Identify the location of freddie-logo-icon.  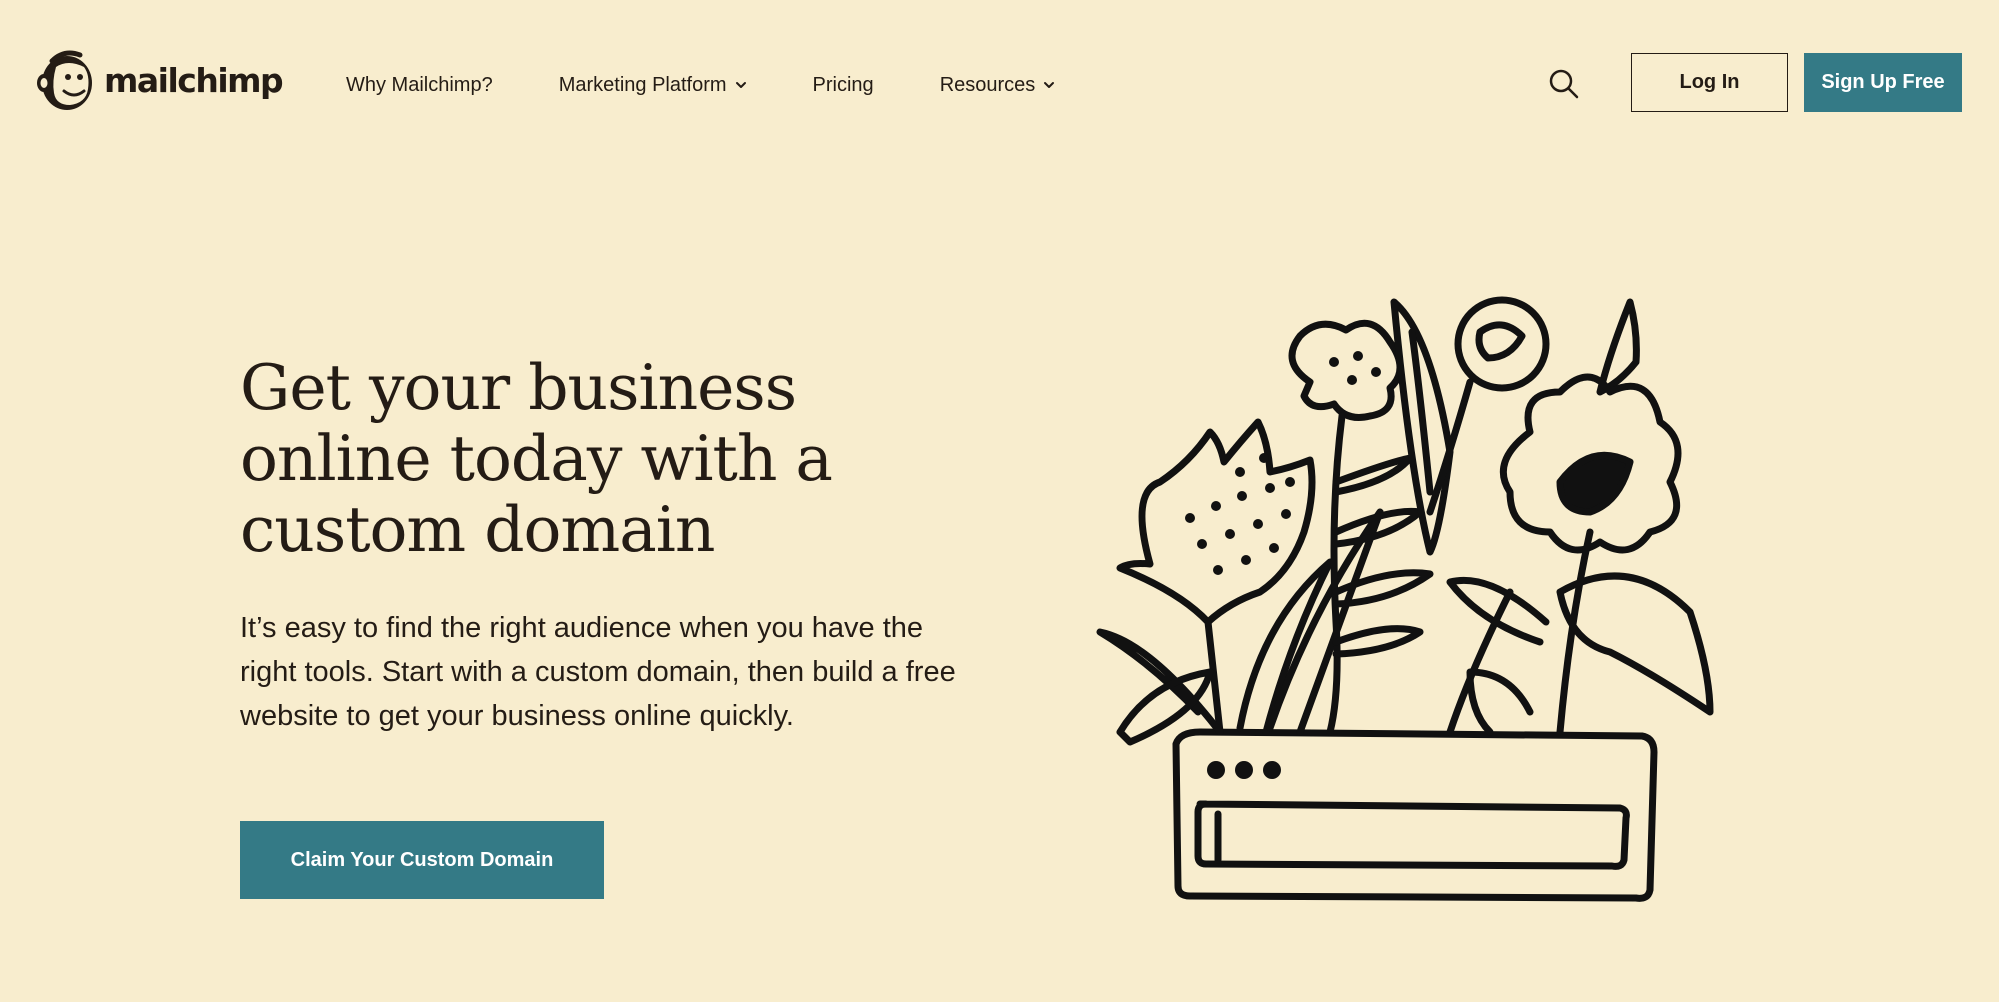
(64, 80).